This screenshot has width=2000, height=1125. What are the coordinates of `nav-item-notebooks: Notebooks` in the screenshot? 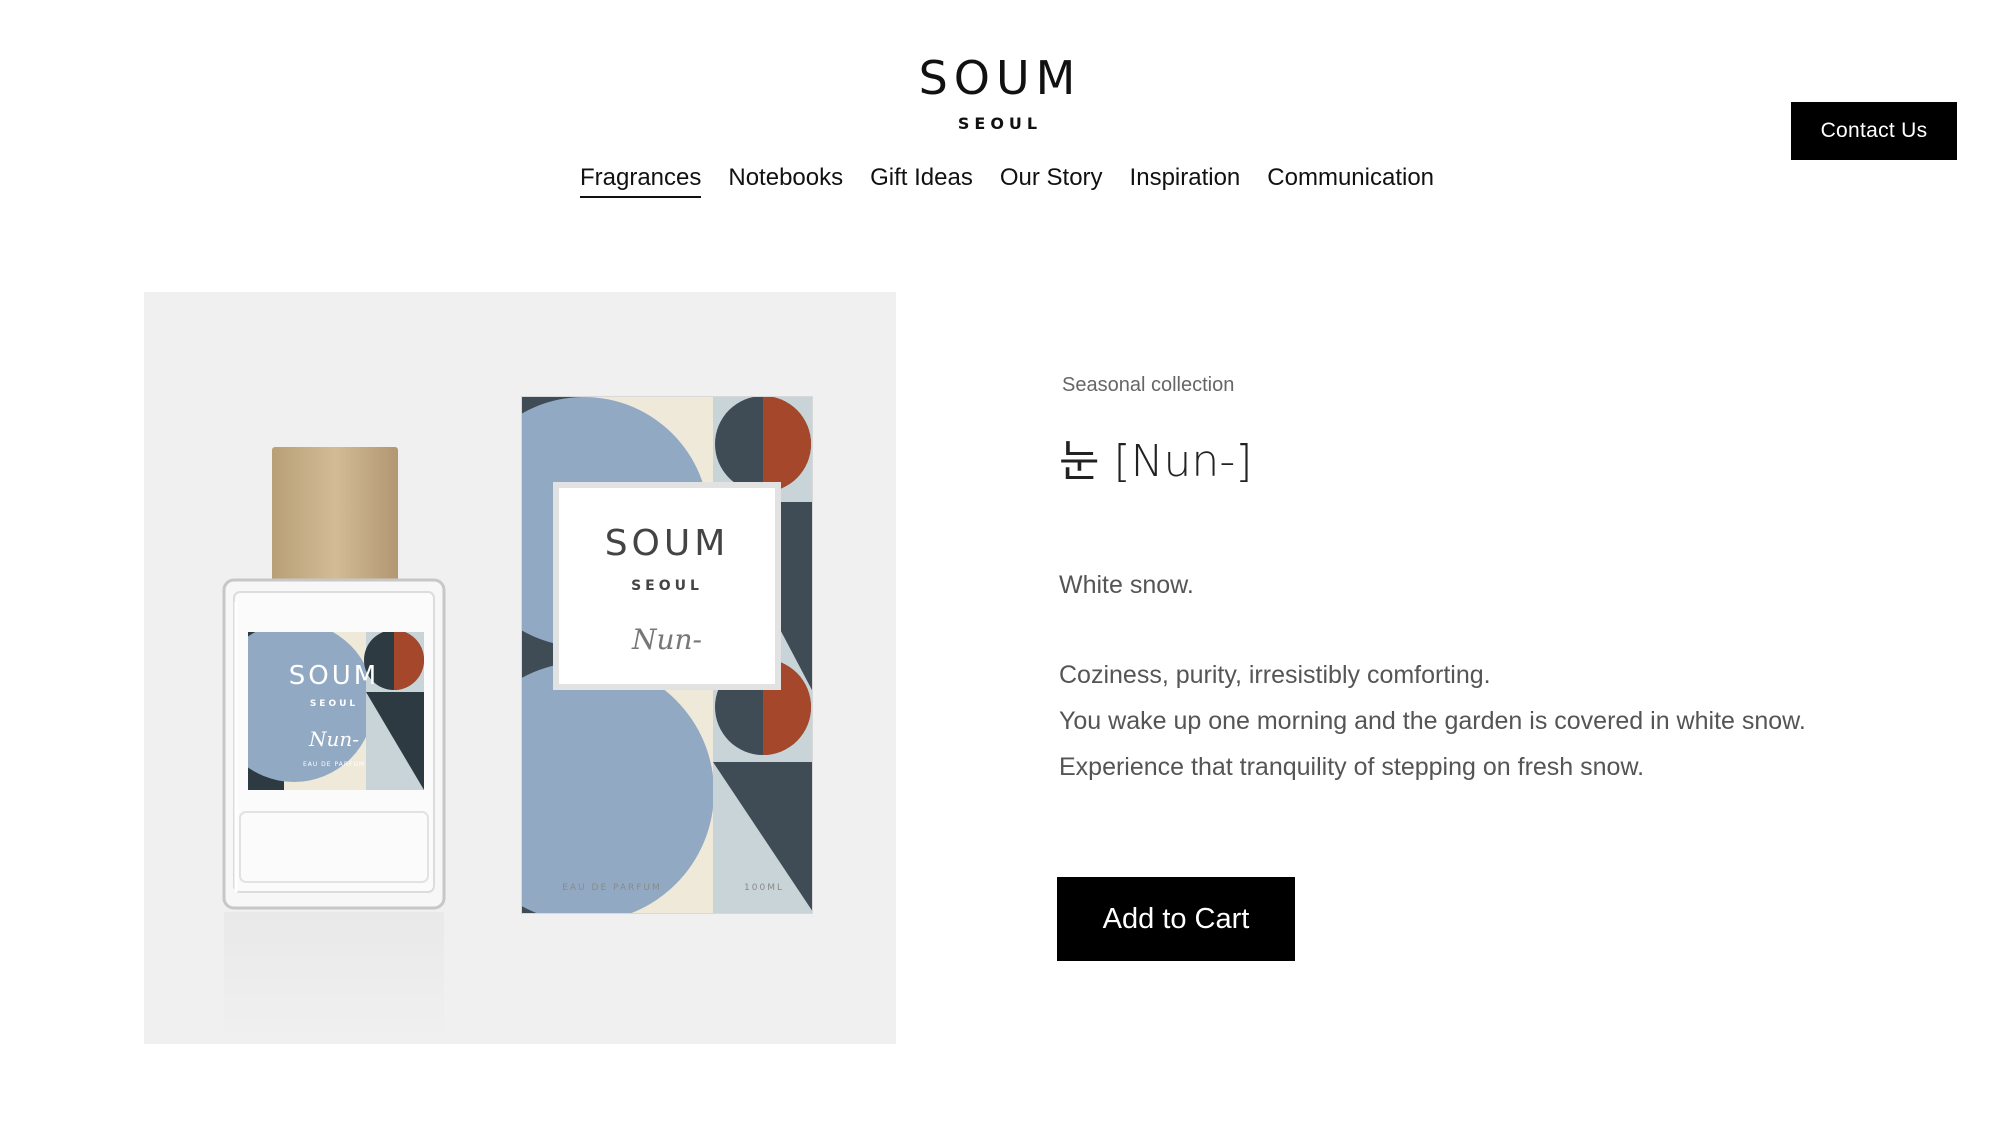 It's located at (785, 181).